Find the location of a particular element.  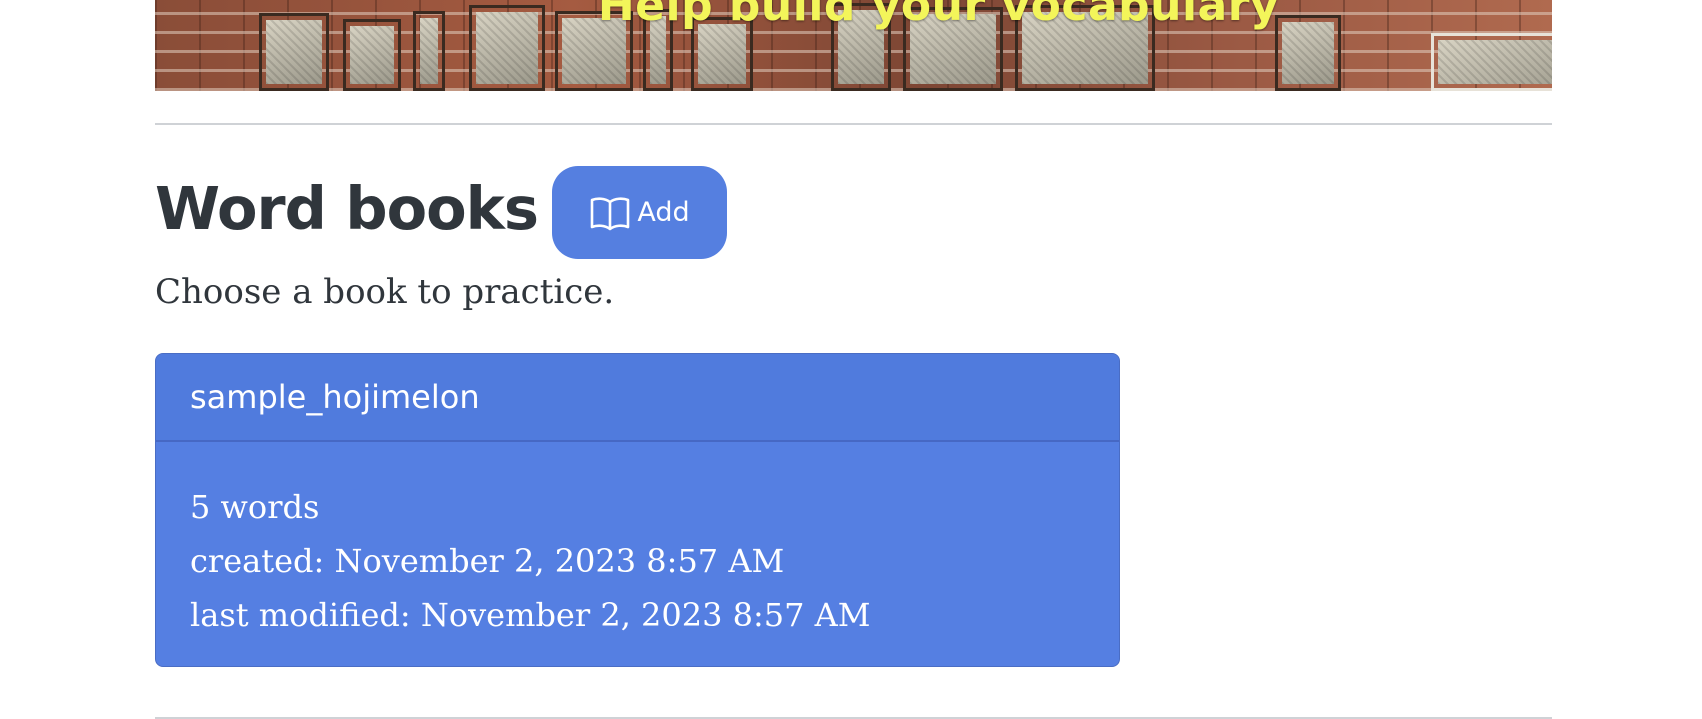

book-card-title: sample_hojimelon is located at coordinates (637, 398).